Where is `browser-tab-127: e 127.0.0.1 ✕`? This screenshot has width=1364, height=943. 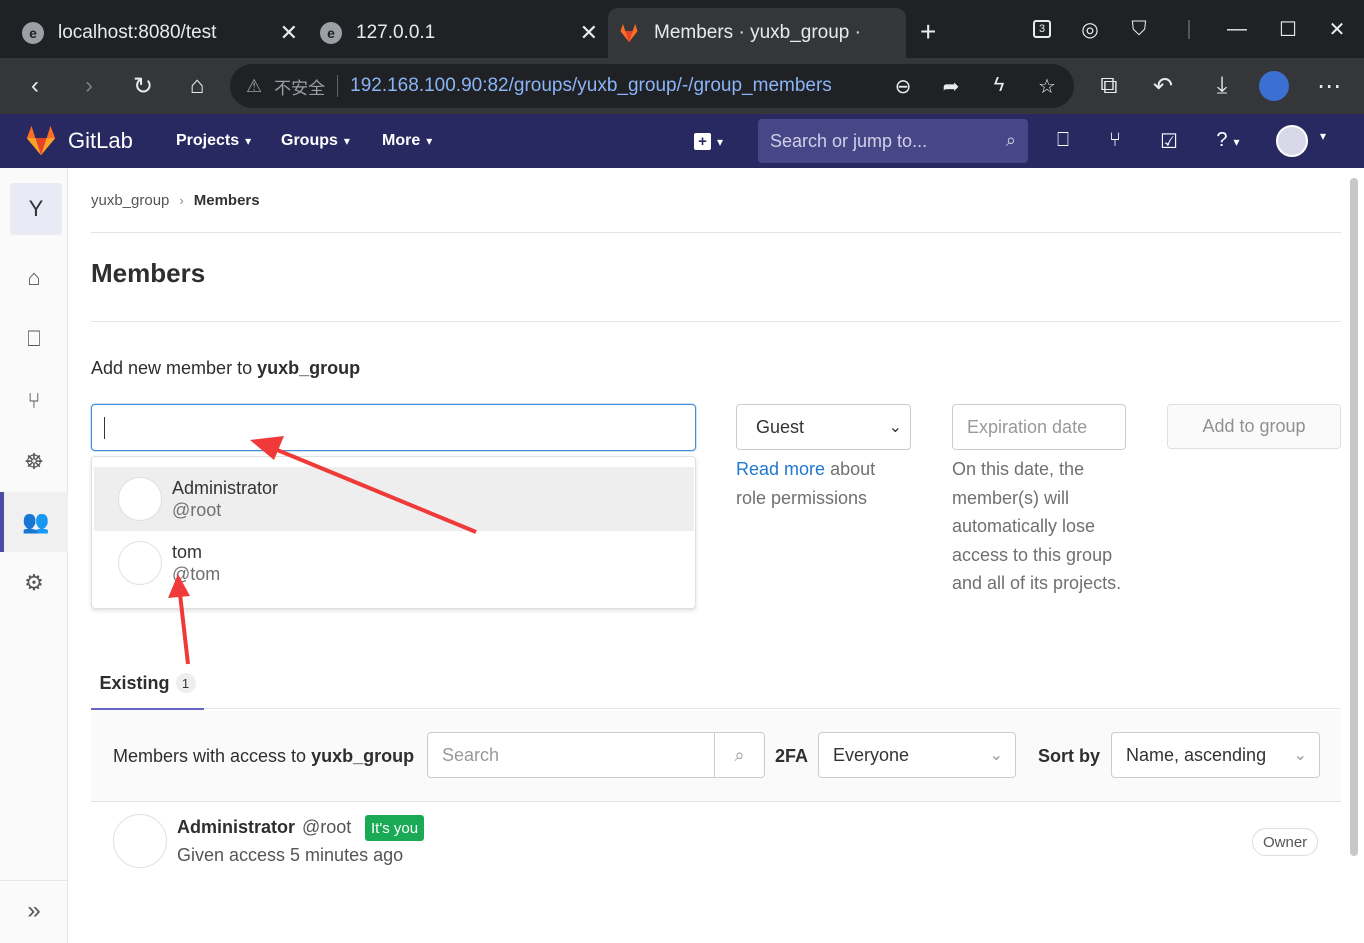
browser-tab-127: e 127.0.0.1 ✕ is located at coordinates (460, 33).